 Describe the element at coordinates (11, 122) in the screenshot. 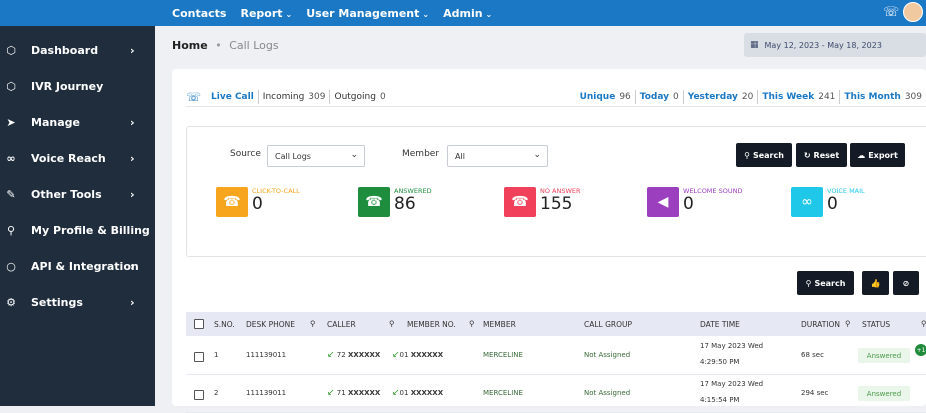

I see `send-icon: ➤` at that location.